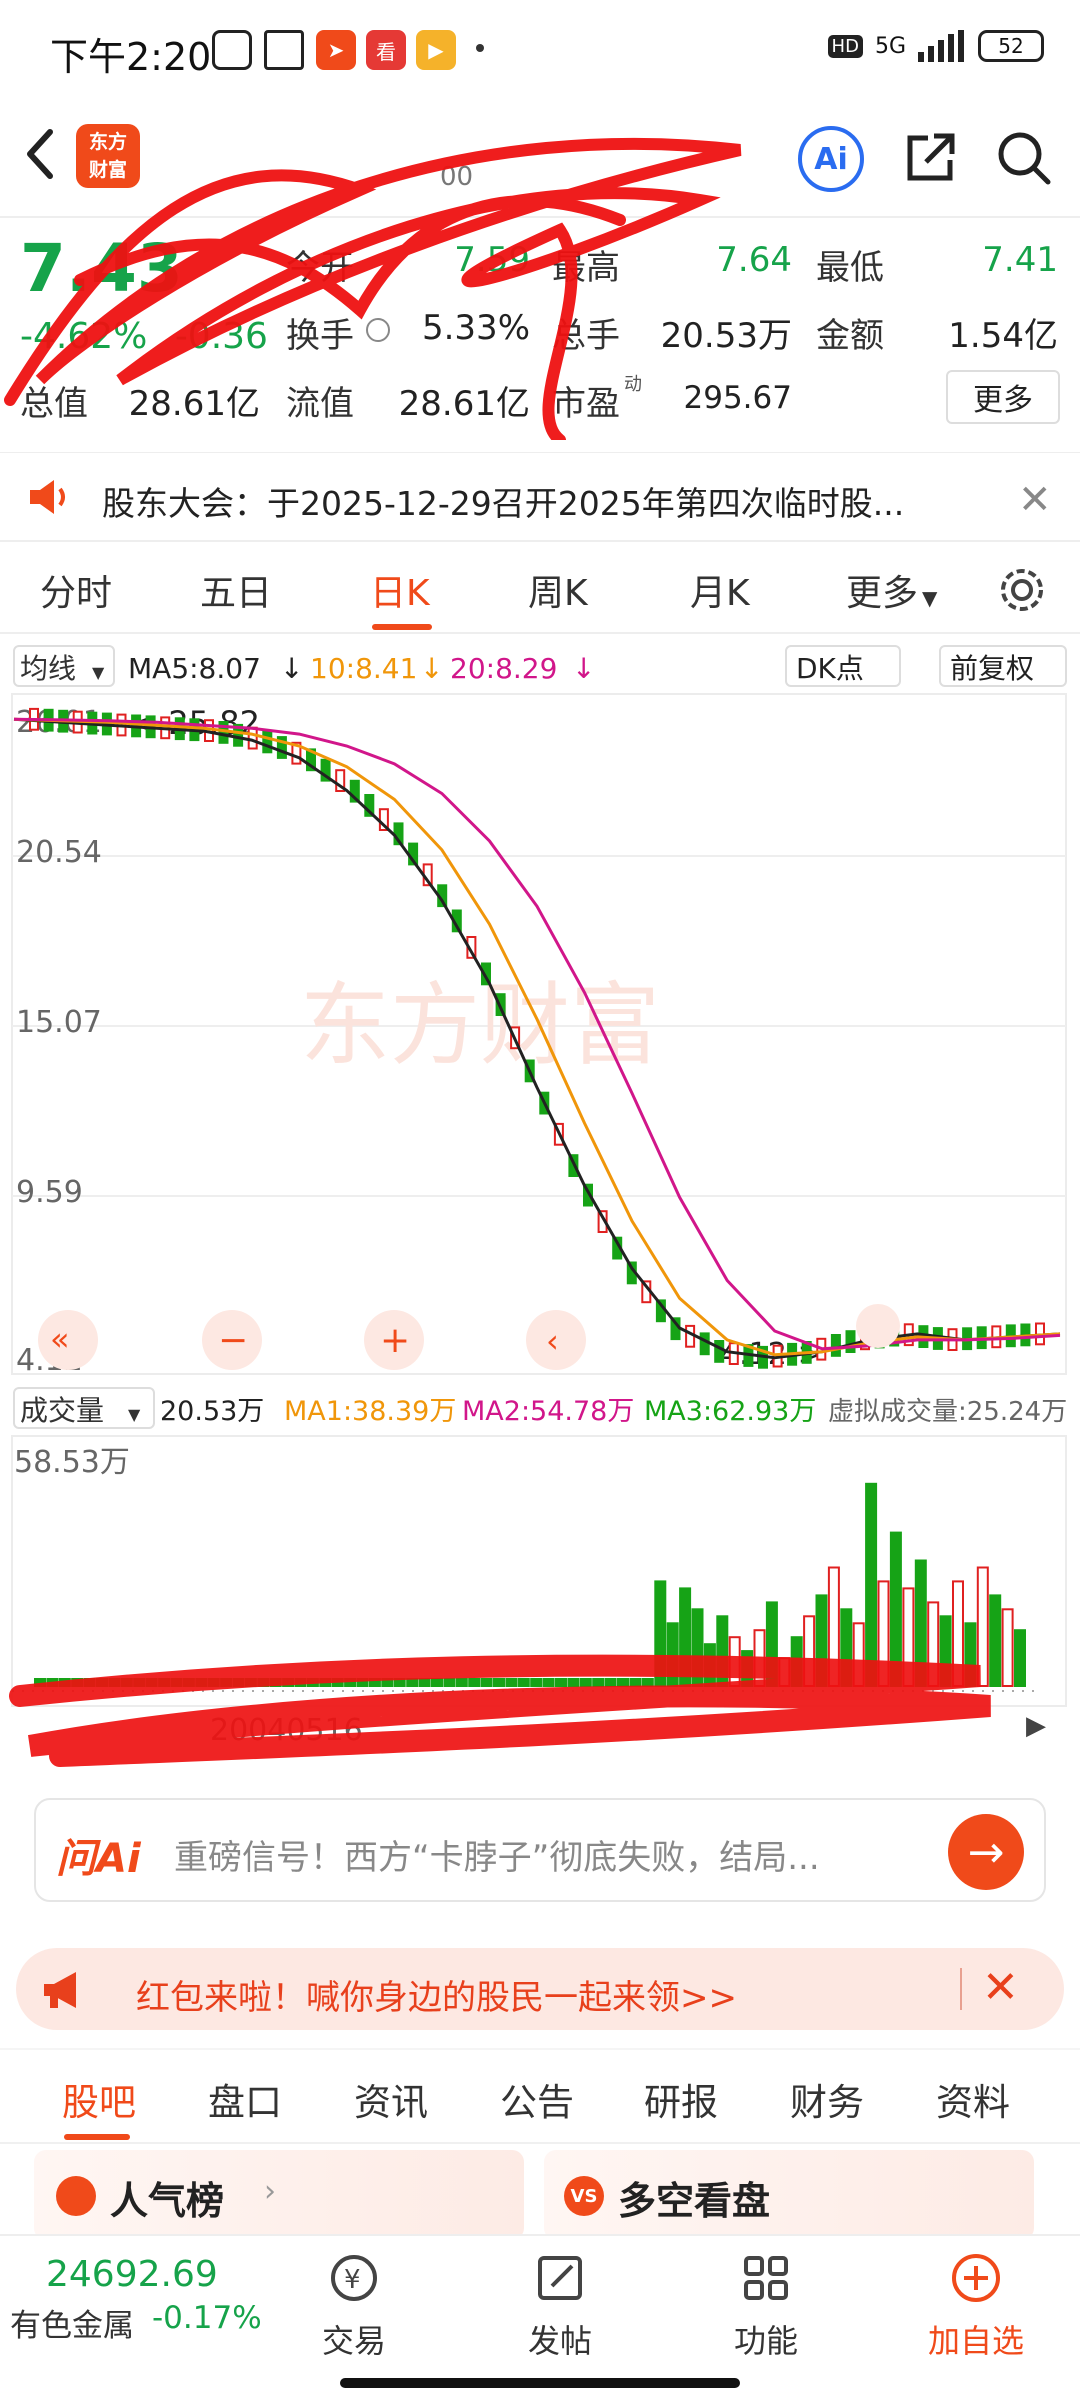 The height and width of the screenshot is (2400, 1080). Describe the element at coordinates (59, 1022) in the screenshot. I see `y-tick: 15.07` at that location.